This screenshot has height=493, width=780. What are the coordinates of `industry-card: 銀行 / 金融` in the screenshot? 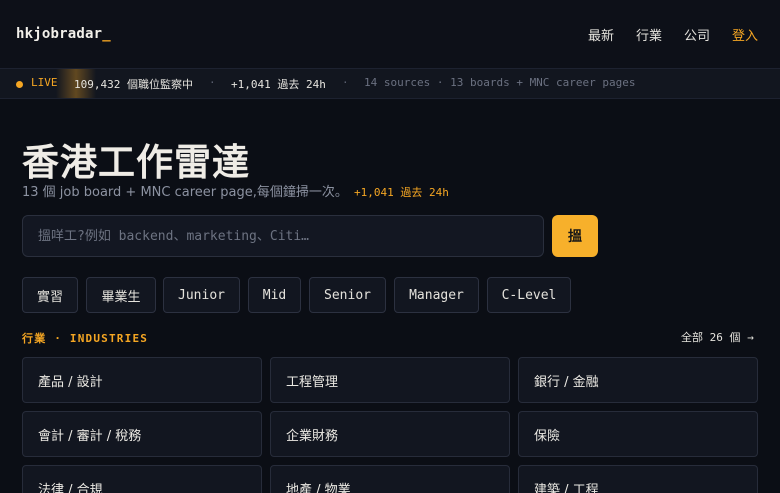 It's located at (638, 380).